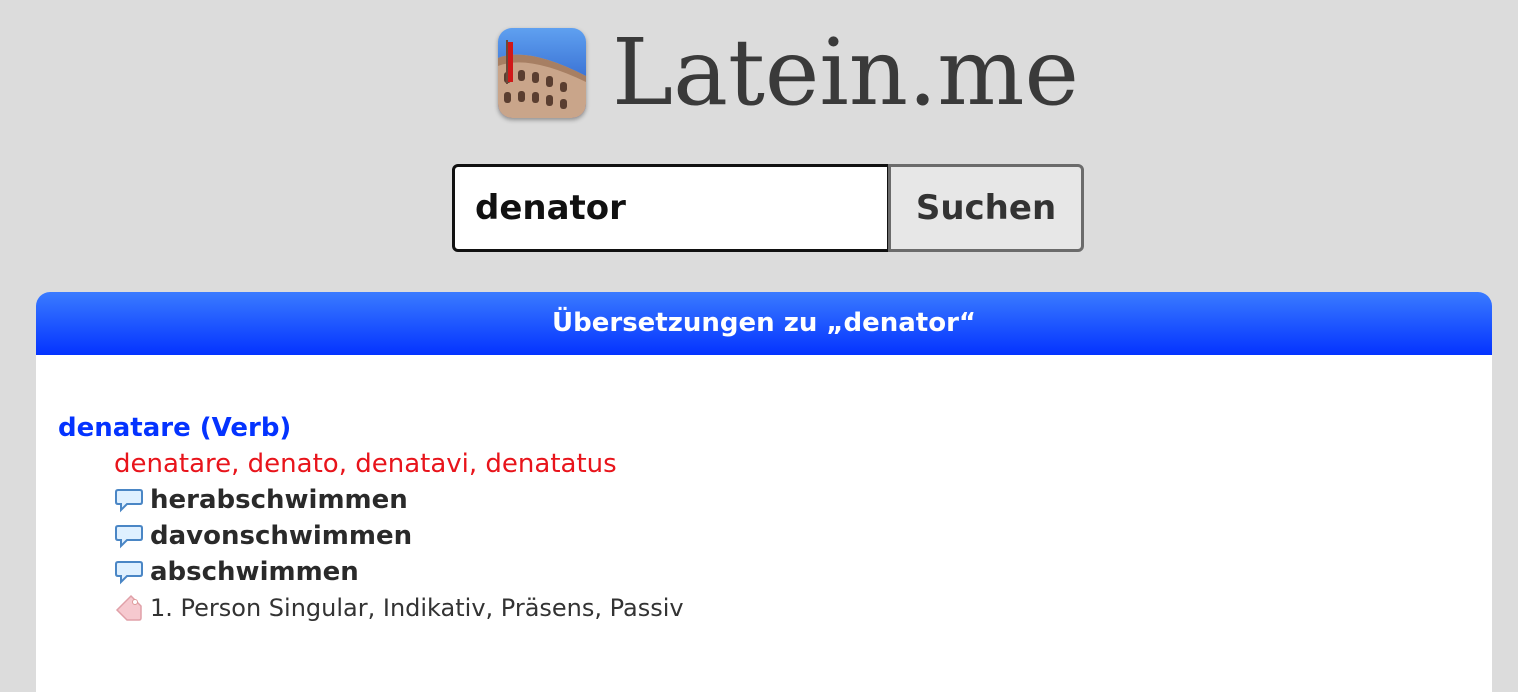 The image size is (1518, 692). What do you see at coordinates (281, 536) in the screenshot?
I see `meaning-text: davonschwimmen` at bounding box center [281, 536].